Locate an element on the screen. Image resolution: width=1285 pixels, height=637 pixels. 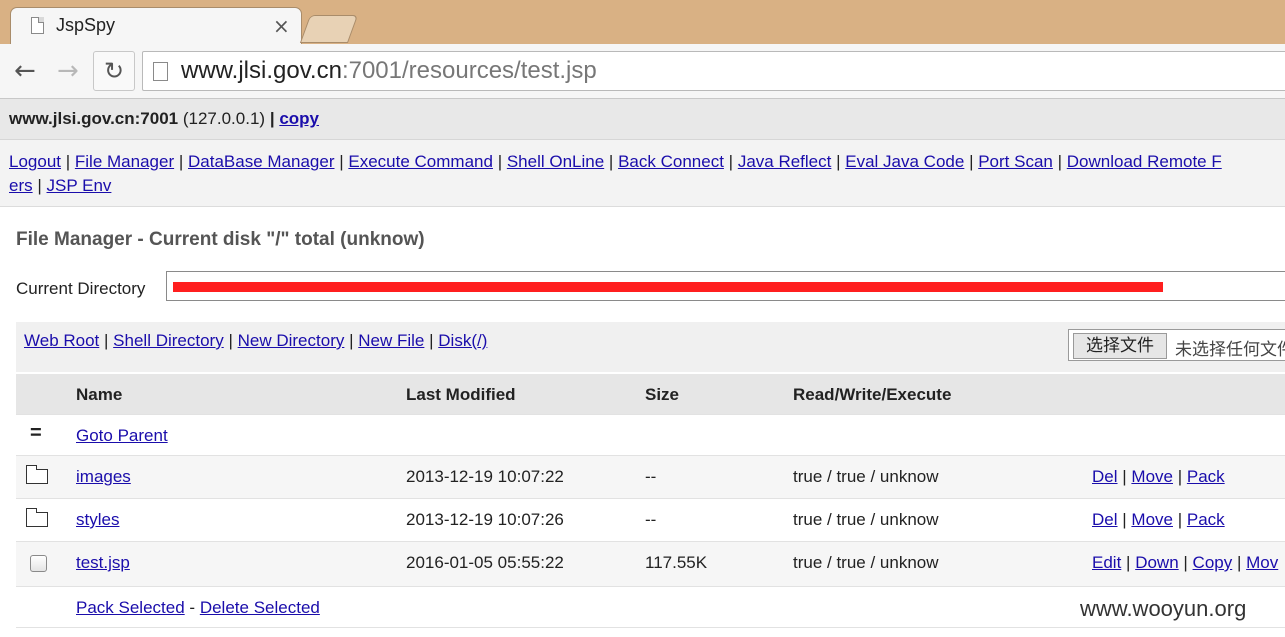
folder-icon is located at coordinates (36, 517).